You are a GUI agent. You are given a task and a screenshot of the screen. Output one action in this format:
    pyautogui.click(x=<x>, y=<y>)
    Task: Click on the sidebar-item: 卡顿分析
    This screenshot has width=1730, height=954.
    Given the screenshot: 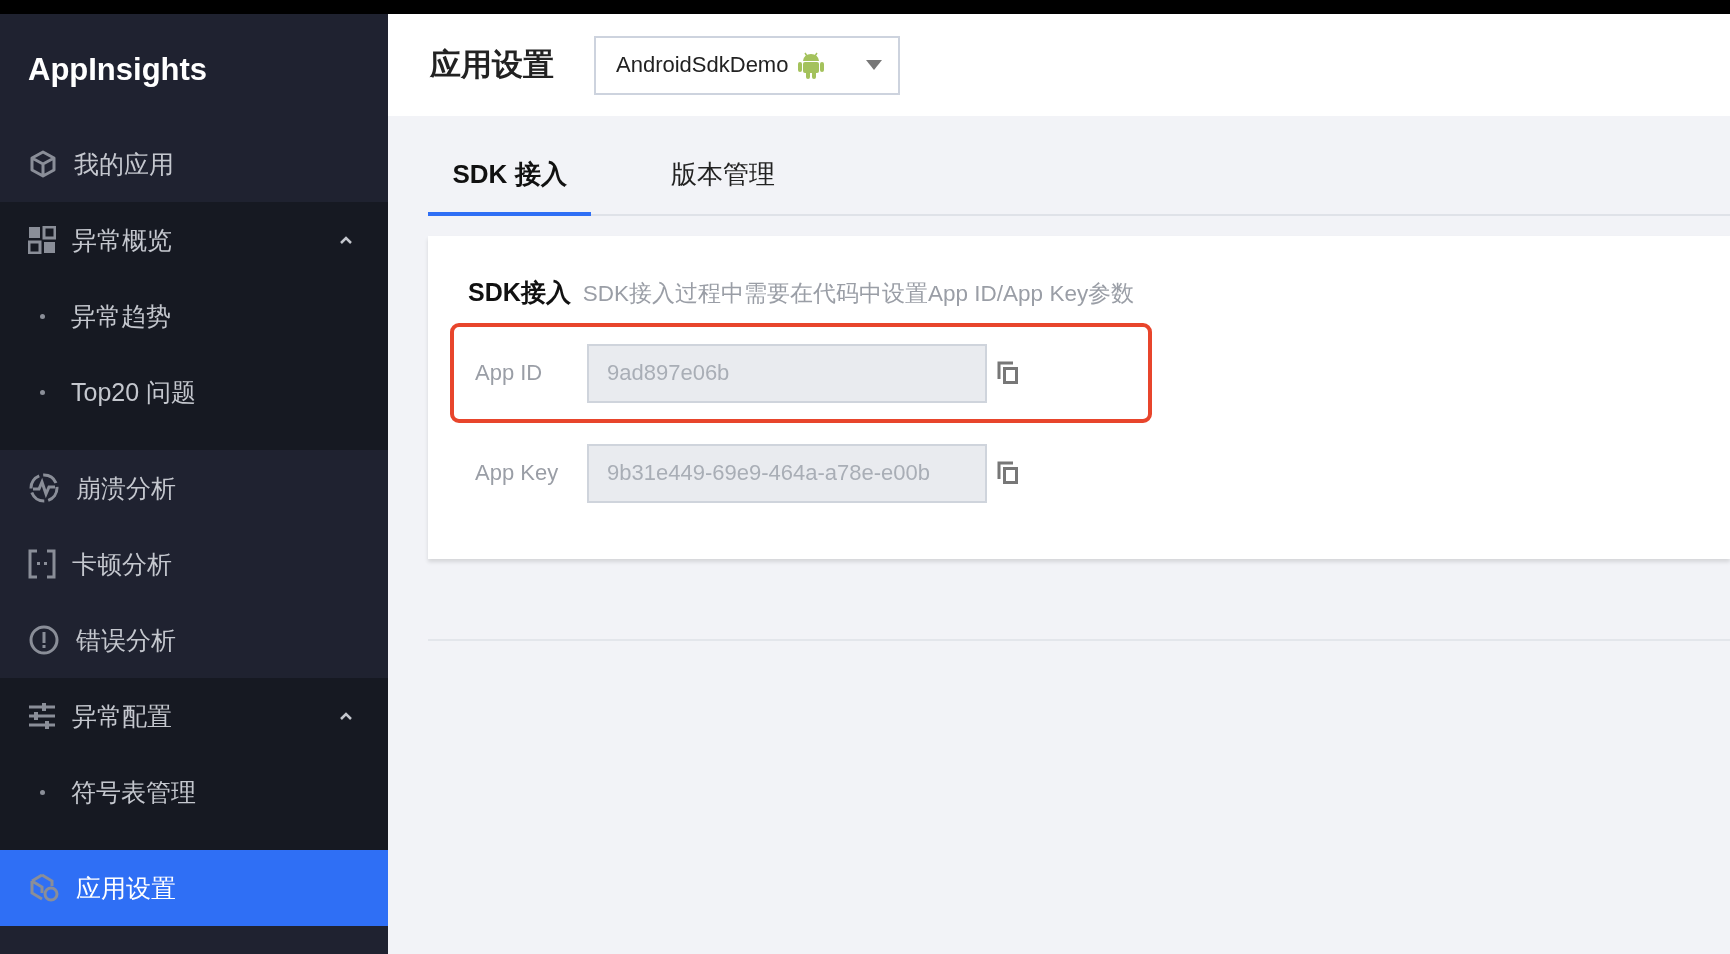 What is the action you would take?
    pyautogui.click(x=194, y=564)
    